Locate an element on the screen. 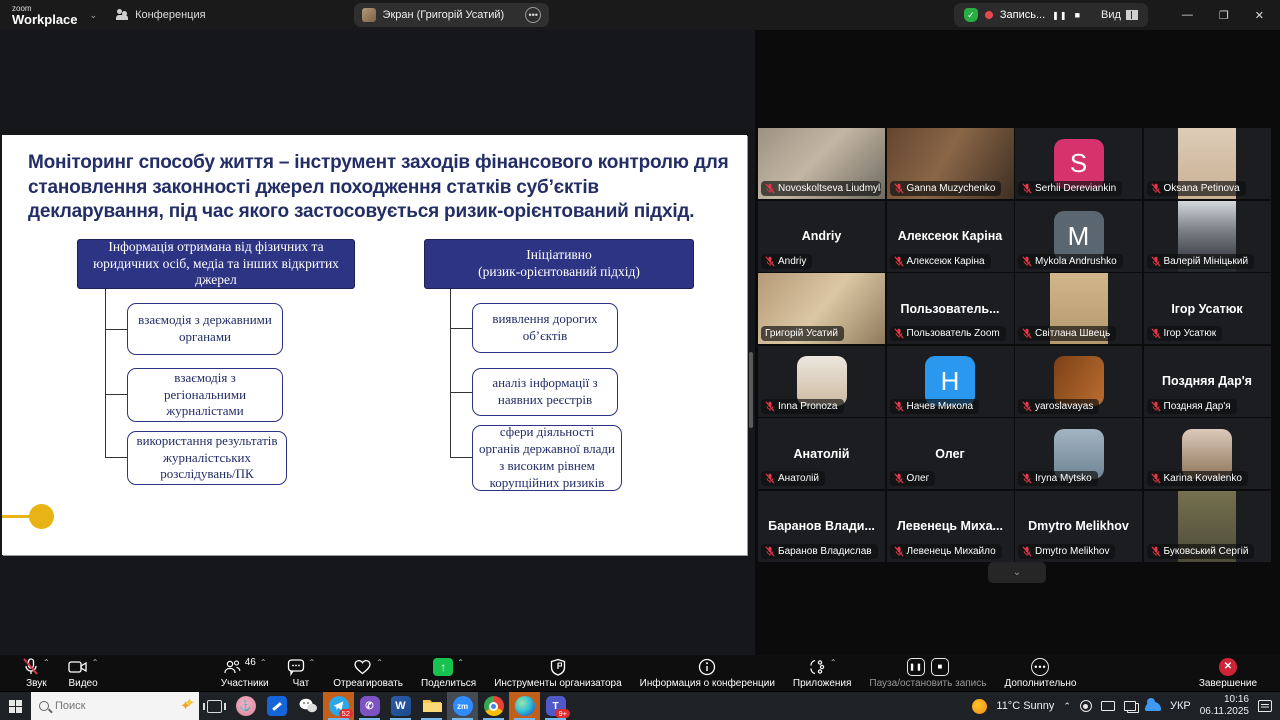  participant-name-text: yaroslavayas is located at coordinates (1064, 406).